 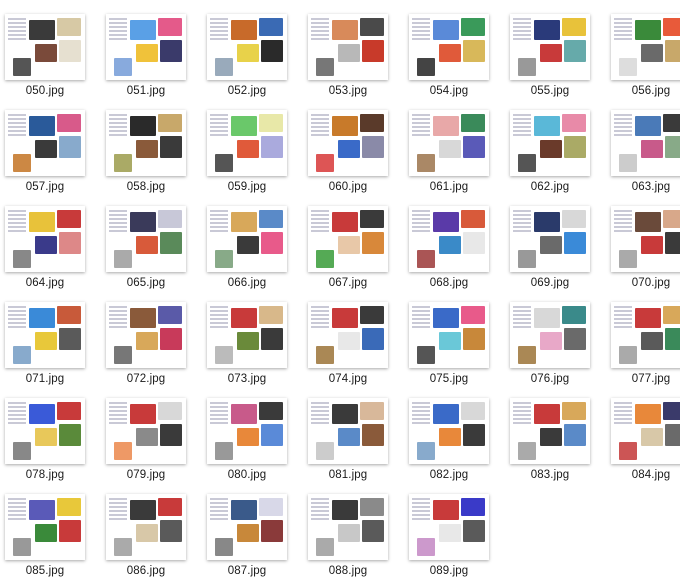 I want to click on file-name: 056.jpg, so click(x=651, y=91).